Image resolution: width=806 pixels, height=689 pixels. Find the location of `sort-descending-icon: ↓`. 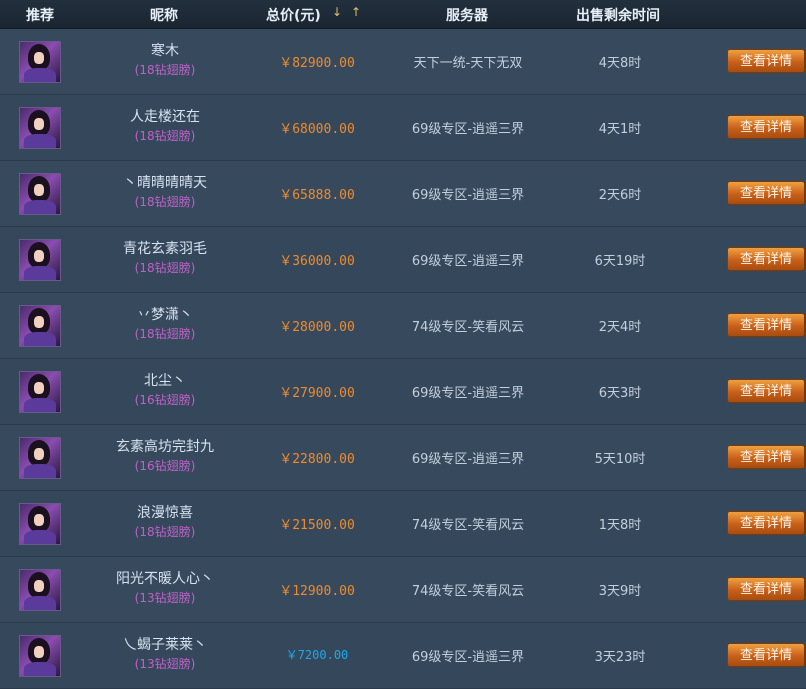

sort-descending-icon: ↓ is located at coordinates (337, 12).